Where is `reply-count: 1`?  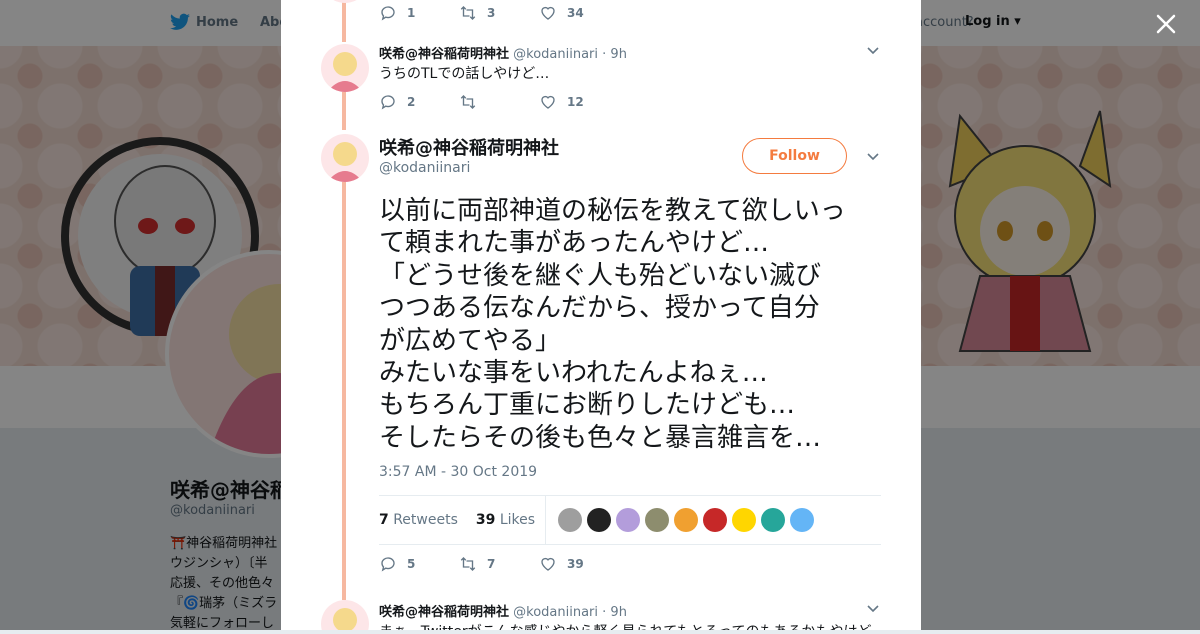 reply-count: 1 is located at coordinates (411, 13).